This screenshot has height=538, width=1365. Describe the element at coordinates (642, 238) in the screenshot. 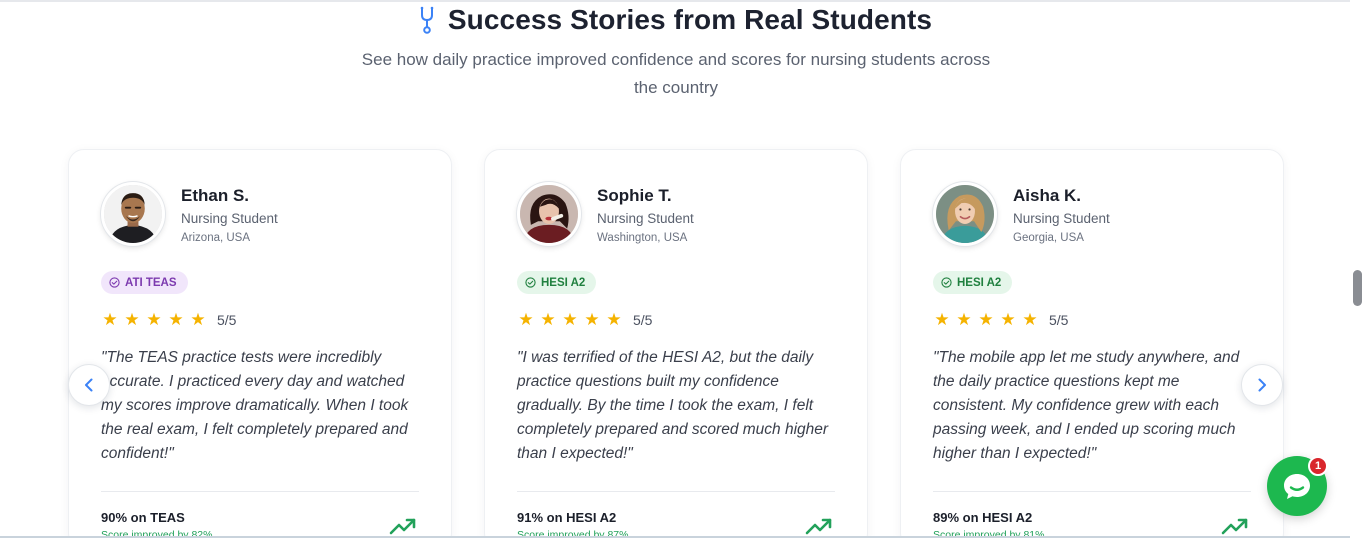

I see `student-location: Washington, USA` at that location.